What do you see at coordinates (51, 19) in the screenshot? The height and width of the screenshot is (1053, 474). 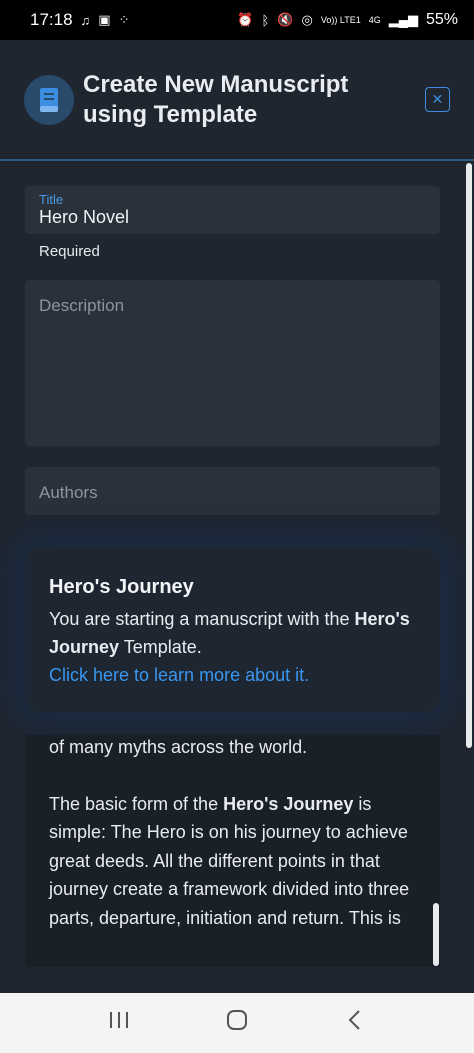 I see `status-time: 17:18` at bounding box center [51, 19].